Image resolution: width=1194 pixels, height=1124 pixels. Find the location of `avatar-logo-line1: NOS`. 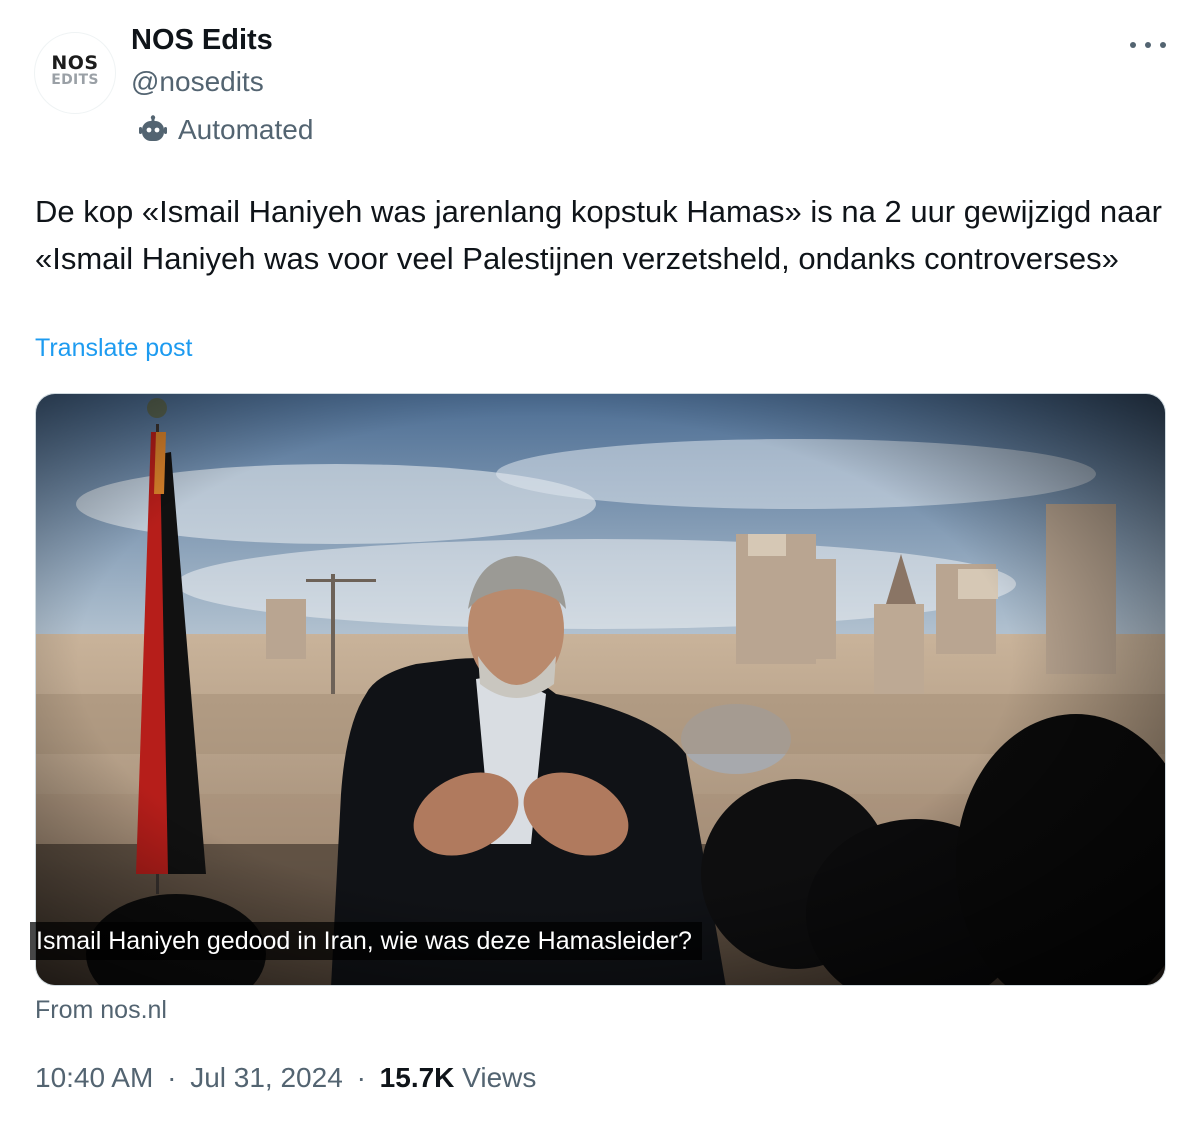

avatar-logo-line1: NOS is located at coordinates (75, 63).